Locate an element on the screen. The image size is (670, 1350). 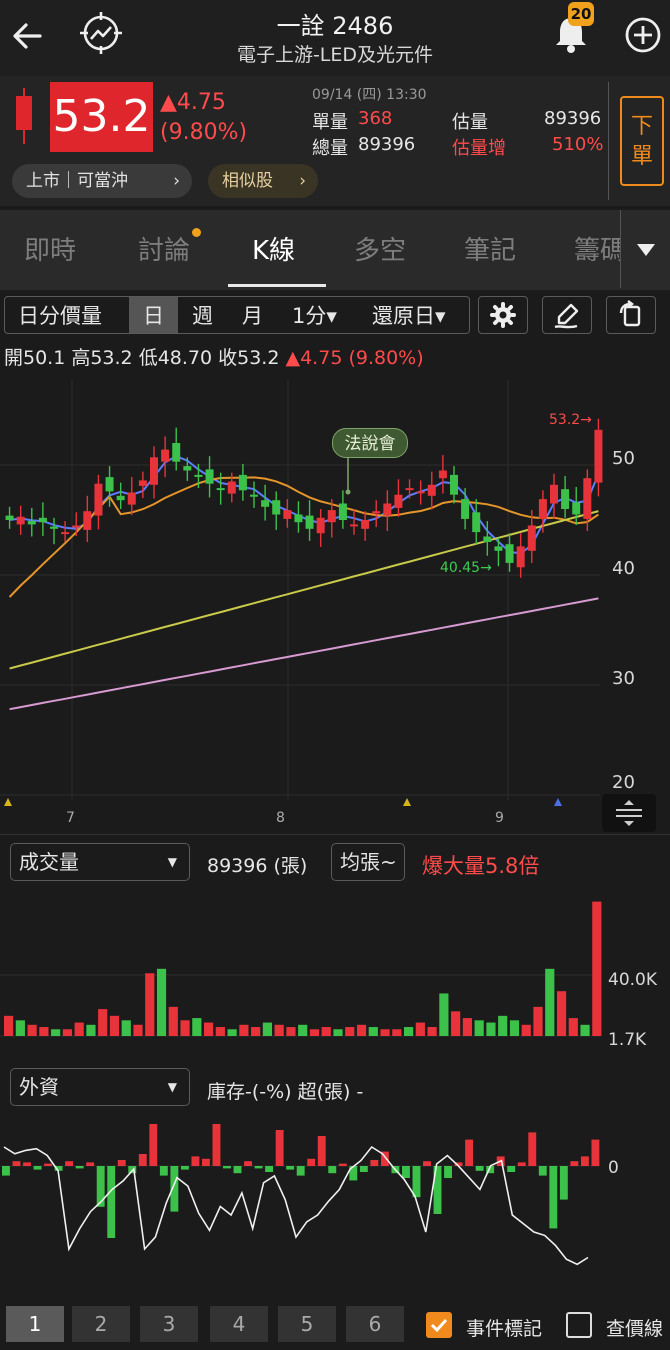
foreign-value: 庫存-(-%) 超(張) - is located at coordinates (285, 1092).